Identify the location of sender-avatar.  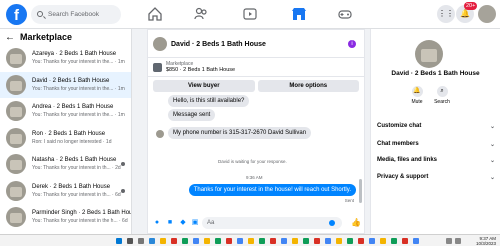
(160, 134).